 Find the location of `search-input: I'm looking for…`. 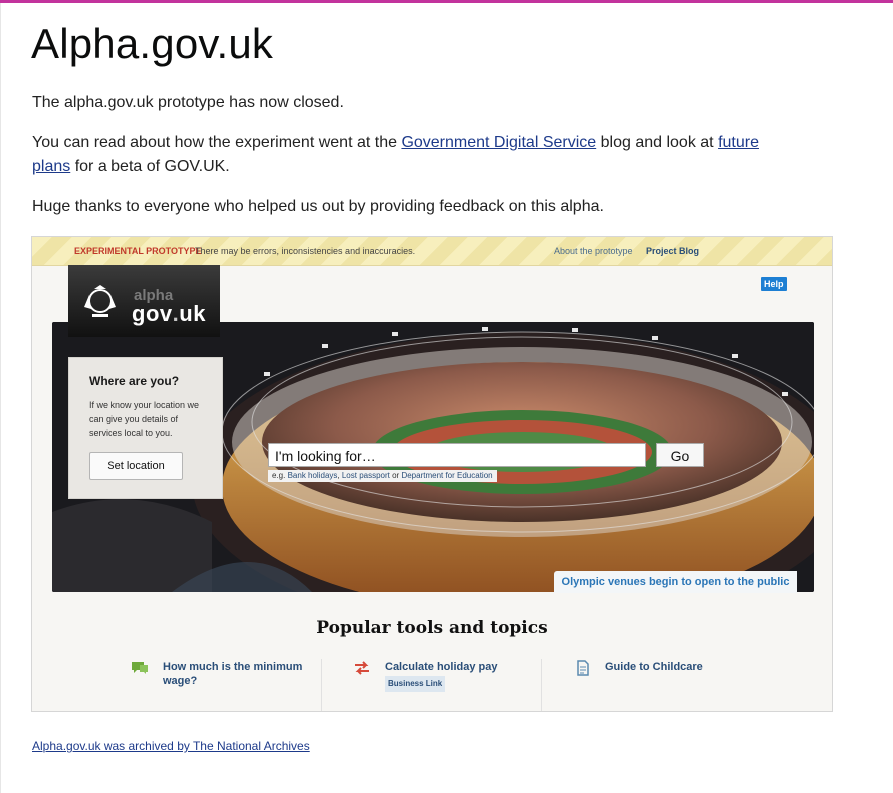

search-input: I'm looking for… is located at coordinates (457, 455).